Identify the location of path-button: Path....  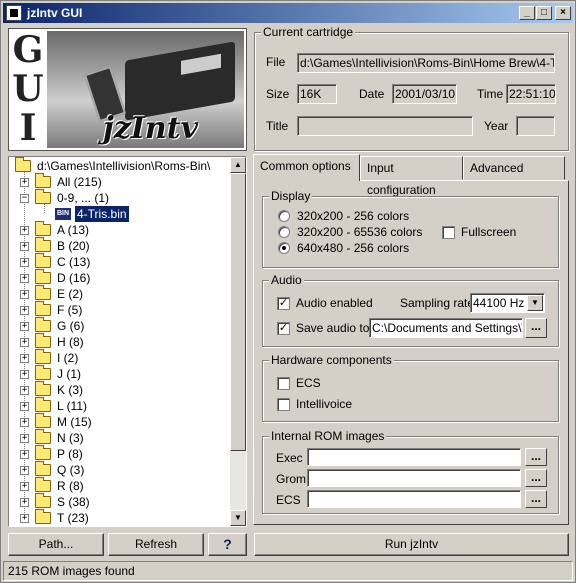
(56, 544).